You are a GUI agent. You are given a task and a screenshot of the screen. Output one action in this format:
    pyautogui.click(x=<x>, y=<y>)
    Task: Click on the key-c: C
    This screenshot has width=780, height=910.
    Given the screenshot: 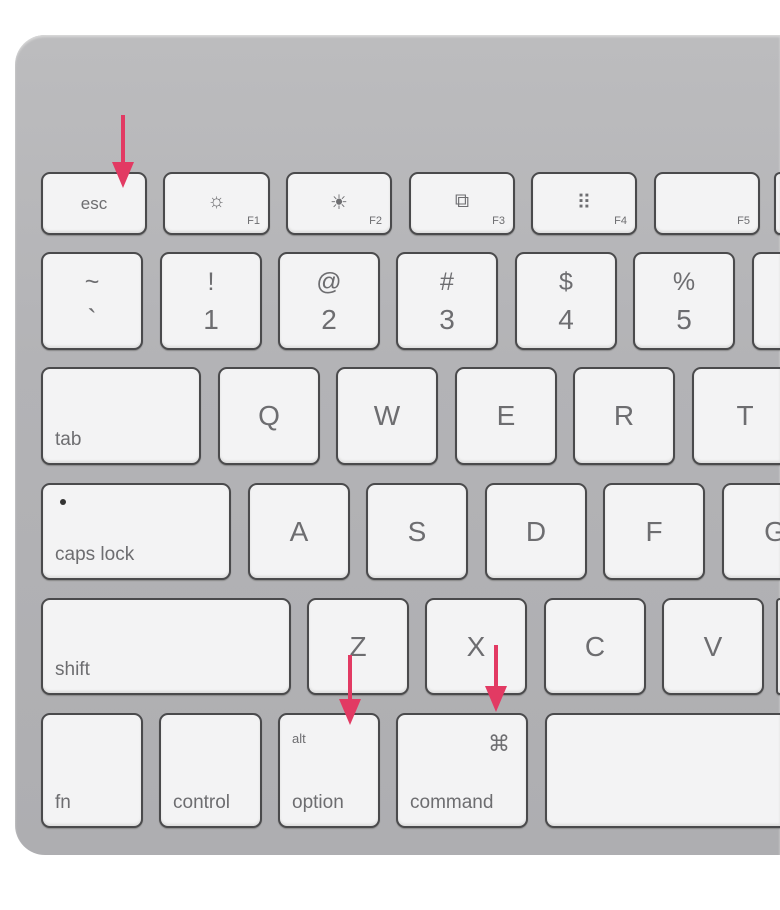 What is the action you would take?
    pyautogui.click(x=595, y=646)
    